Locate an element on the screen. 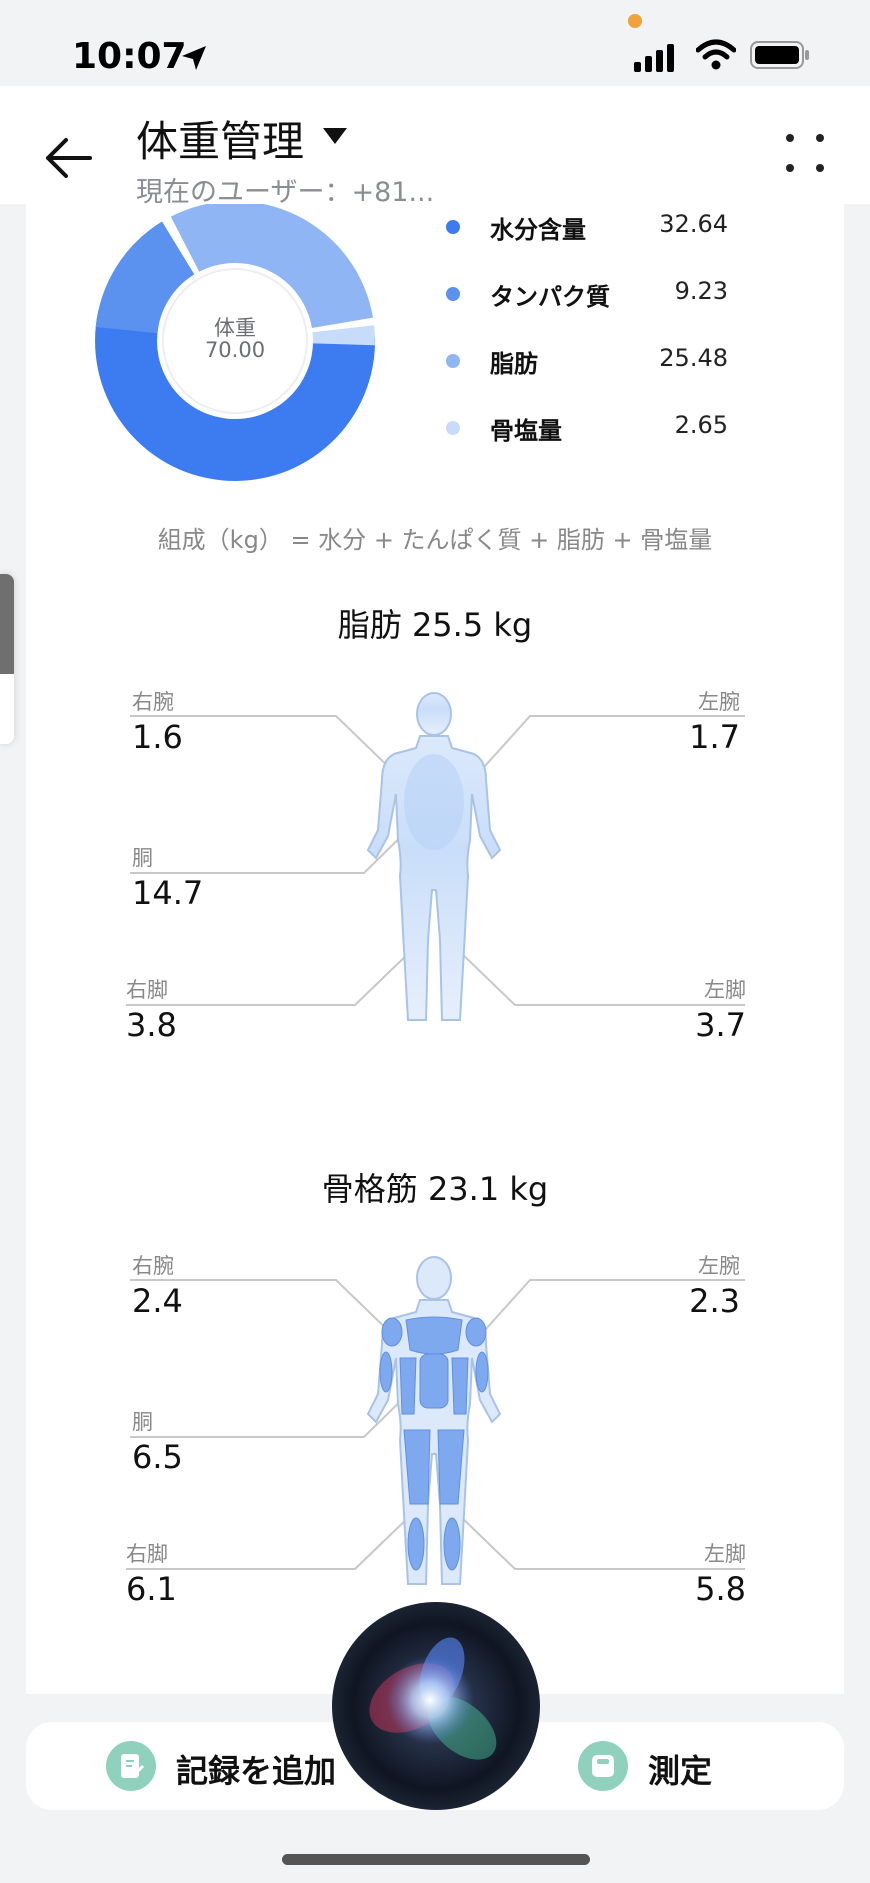  legend-value: 9.23 is located at coordinates (701, 291).